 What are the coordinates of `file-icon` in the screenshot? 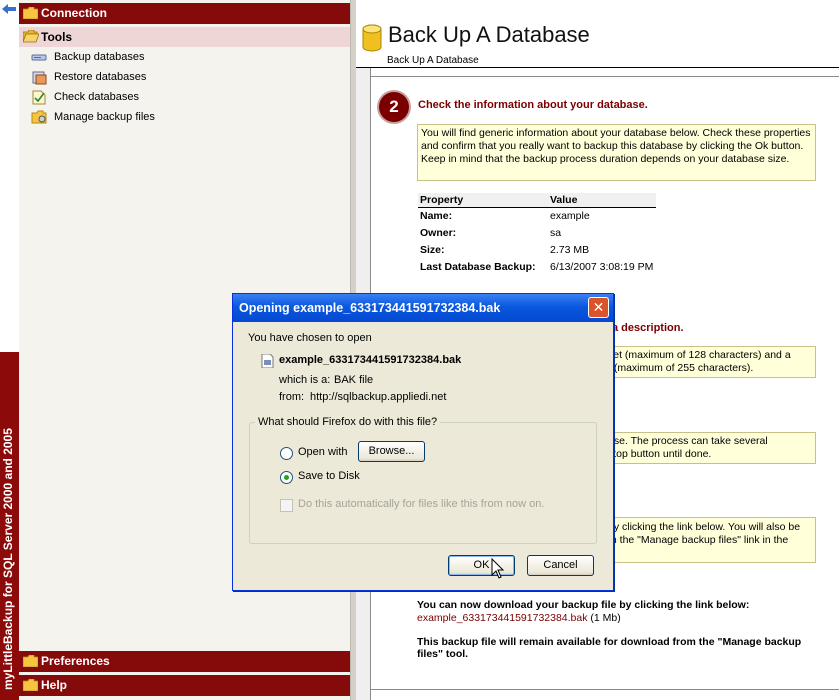 It's located at (267, 361).